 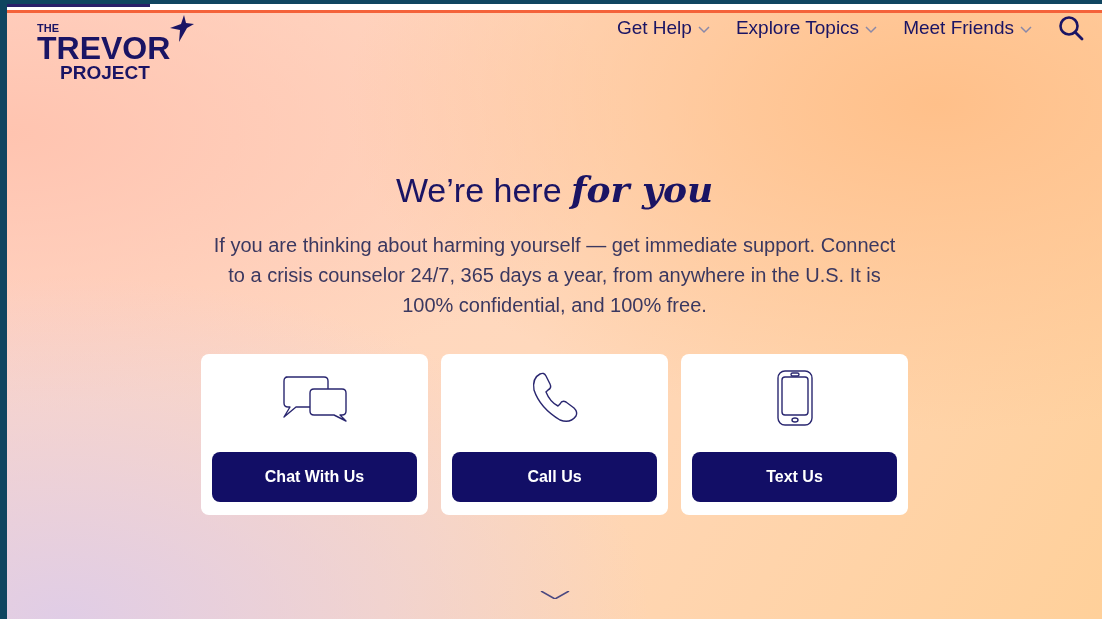 I want to click on page-heading: We’re here for you, so click(x=554, y=188).